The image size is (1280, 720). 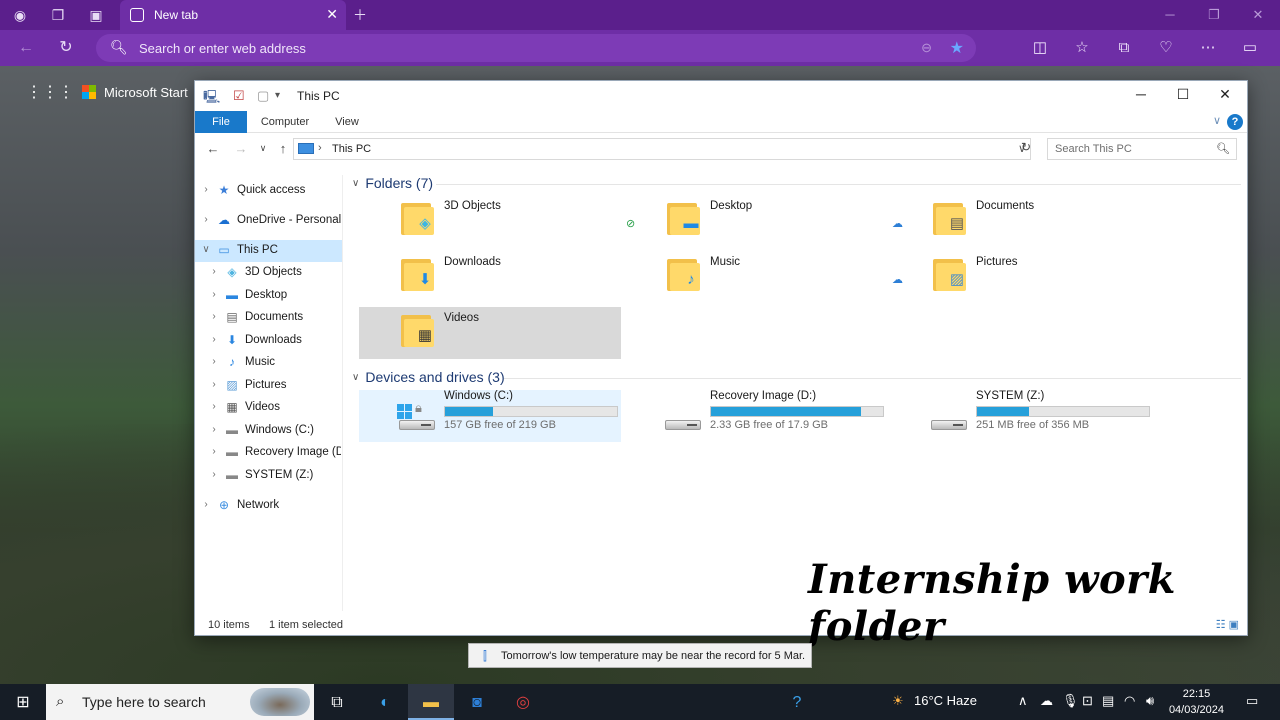 I want to click on media-app-icon: ◎, so click(x=523, y=703).